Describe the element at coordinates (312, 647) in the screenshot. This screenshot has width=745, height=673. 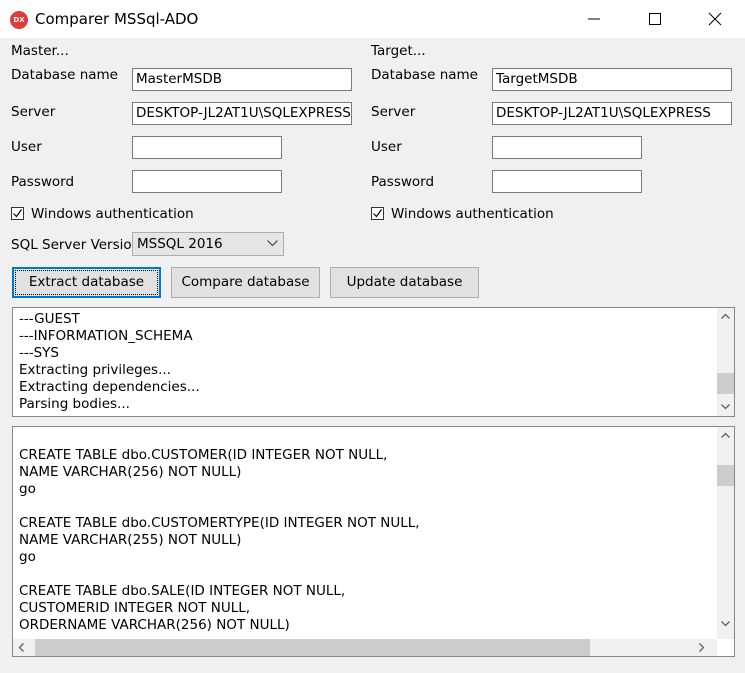
I see `script-hscroll-thumb` at that location.